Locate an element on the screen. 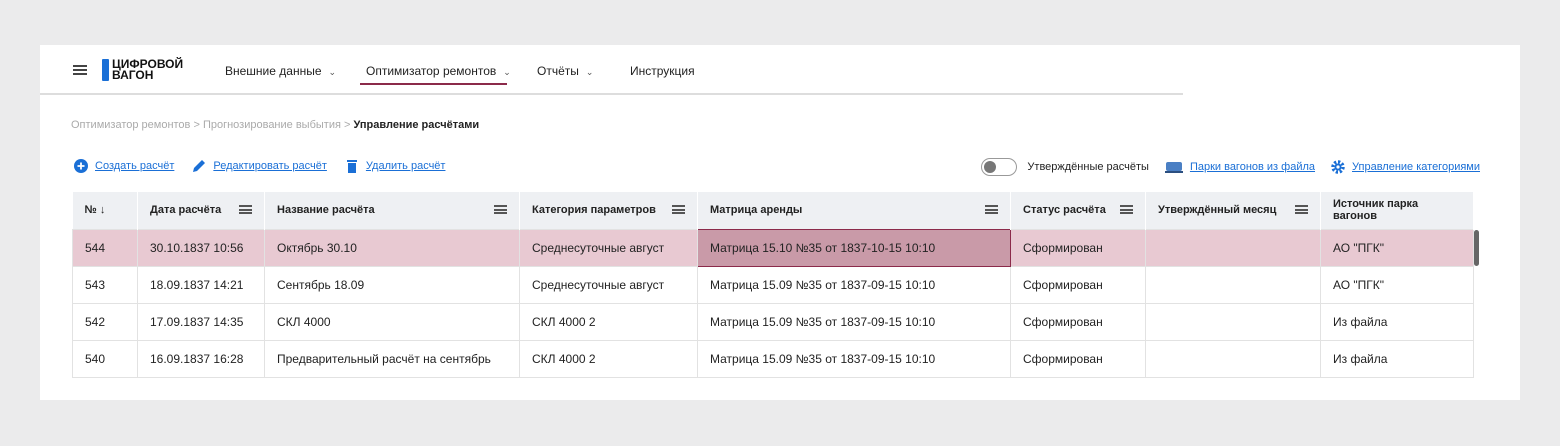  header-matrix: Матрица аренды is located at coordinates (854, 210).